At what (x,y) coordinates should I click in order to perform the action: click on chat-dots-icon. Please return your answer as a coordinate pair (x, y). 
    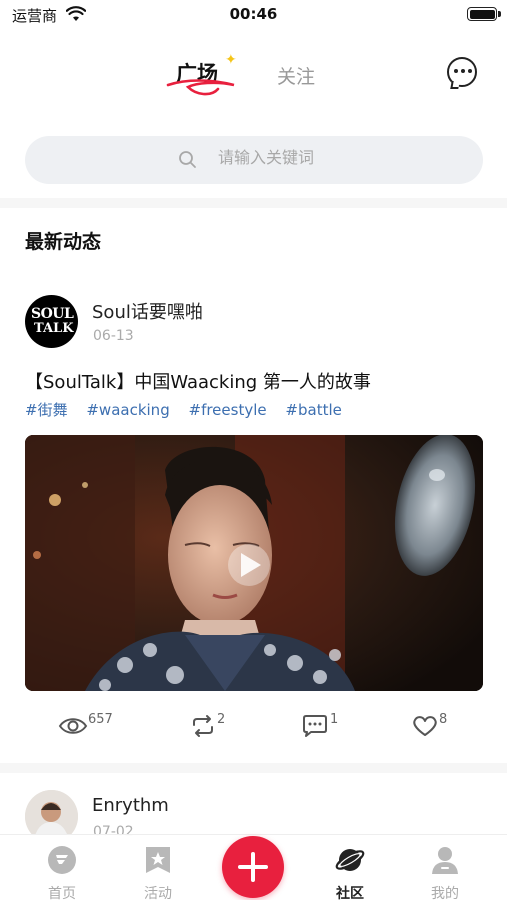
    Looking at the image, I should click on (463, 71).